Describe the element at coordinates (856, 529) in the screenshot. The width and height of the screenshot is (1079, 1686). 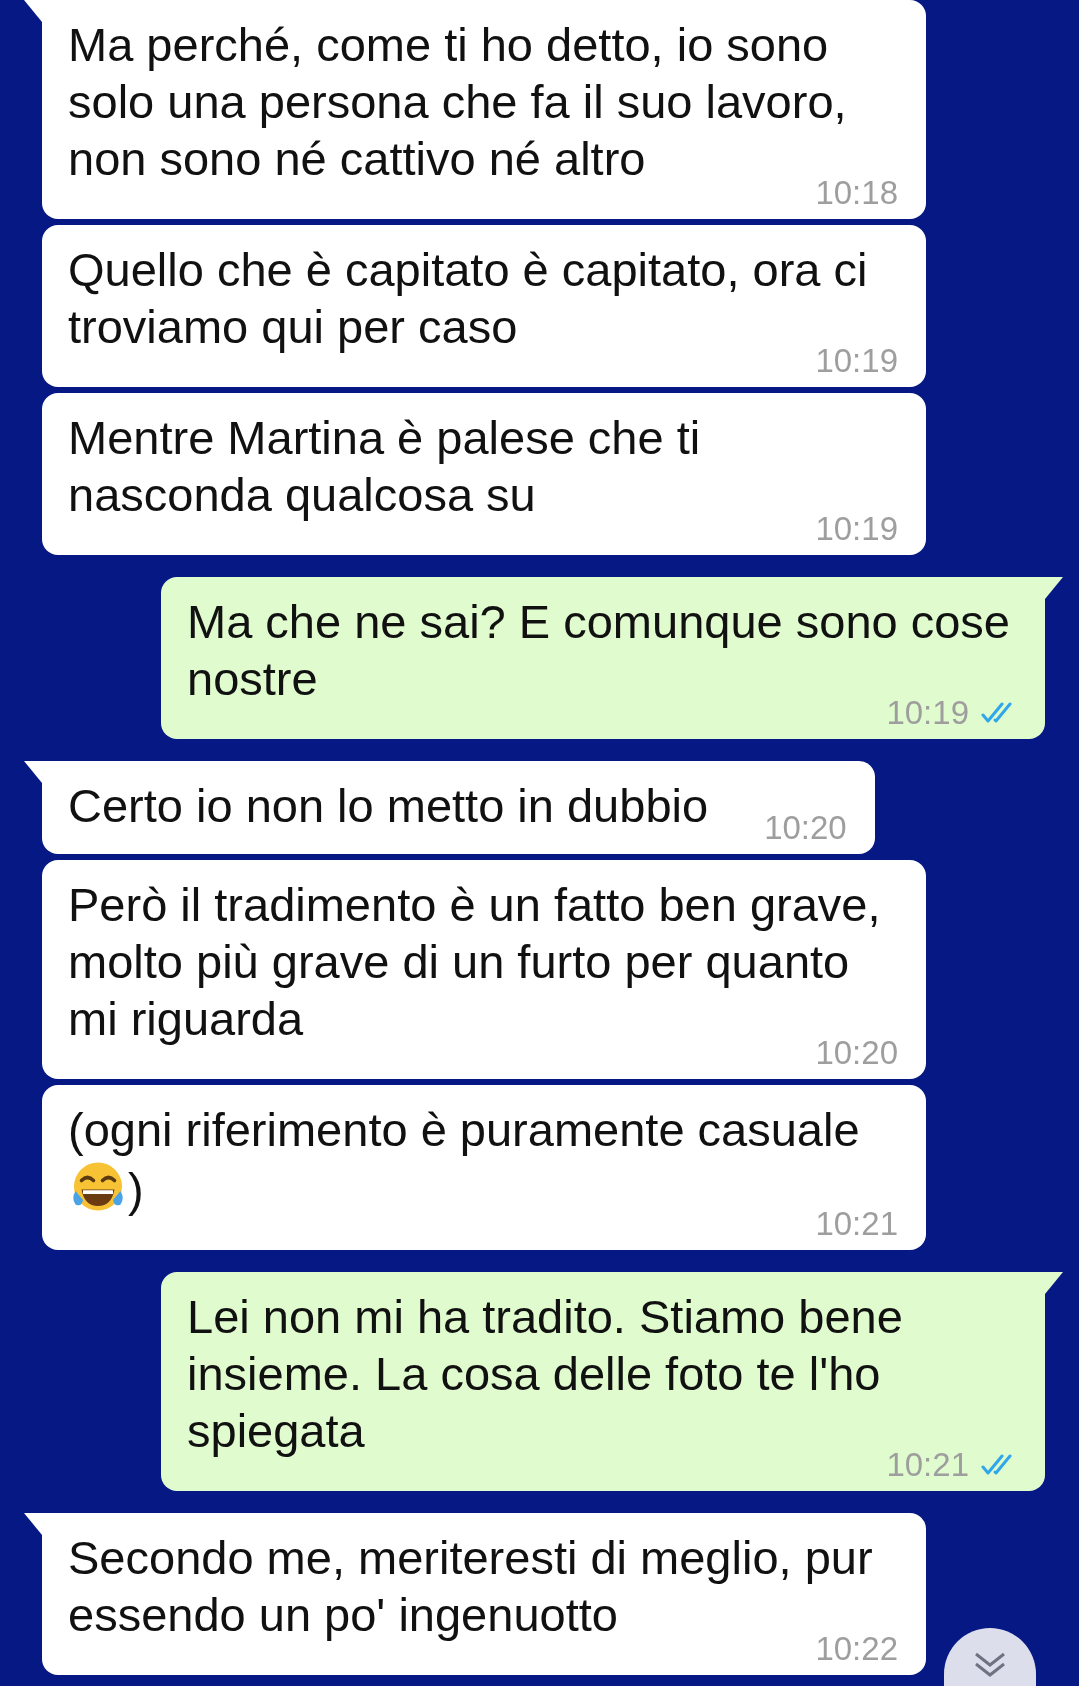
I see `message-time: 10:19` at that location.